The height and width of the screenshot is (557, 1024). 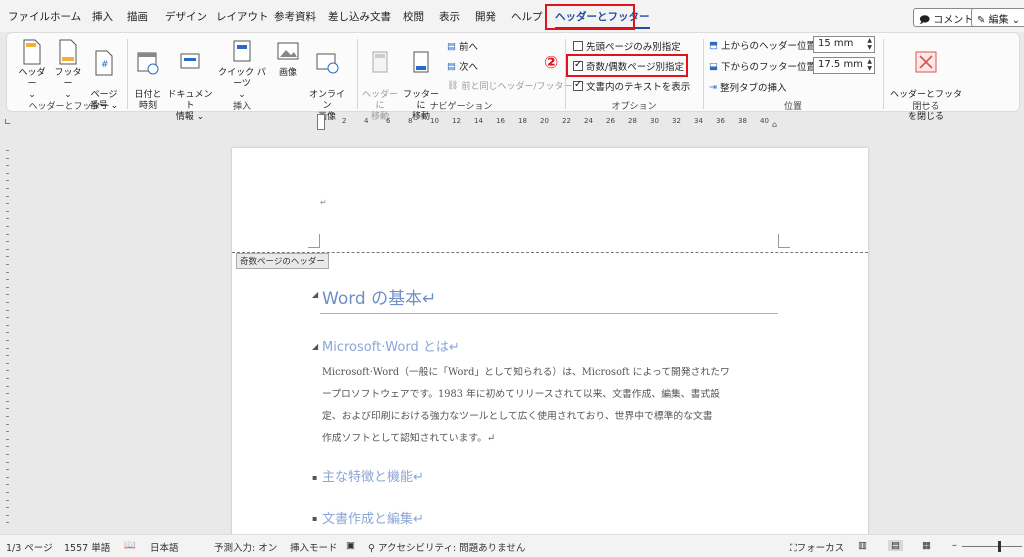 I want to click on header-region-tag: 奇数ページのヘッダー, so click(x=282, y=261).